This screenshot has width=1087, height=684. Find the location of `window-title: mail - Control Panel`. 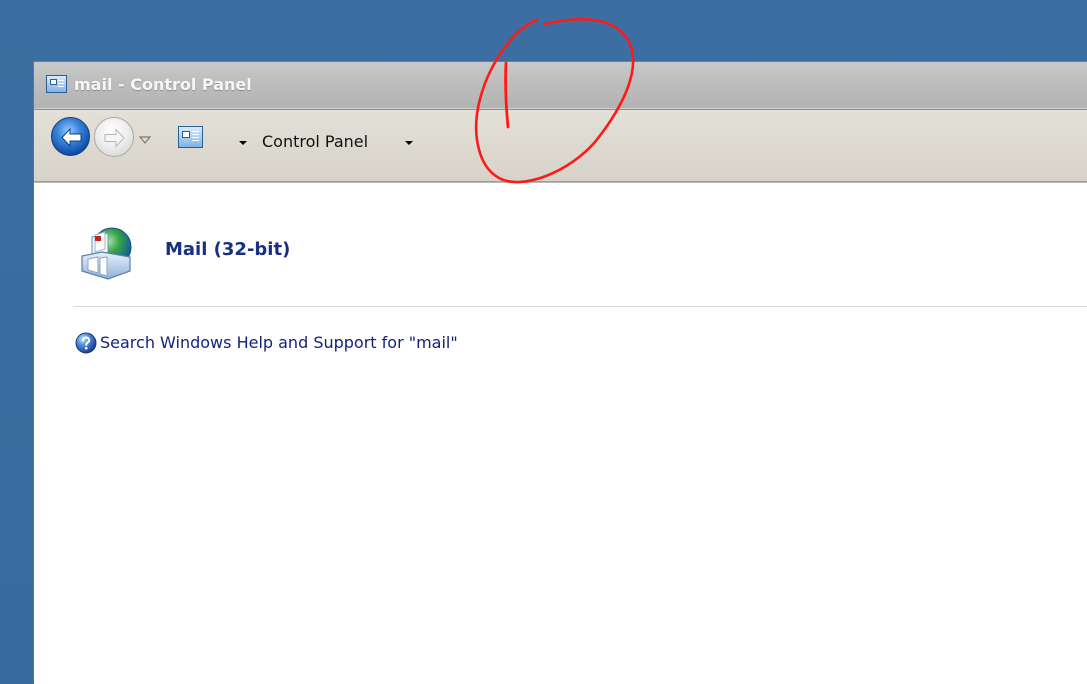

window-title: mail - Control Panel is located at coordinates (163, 84).